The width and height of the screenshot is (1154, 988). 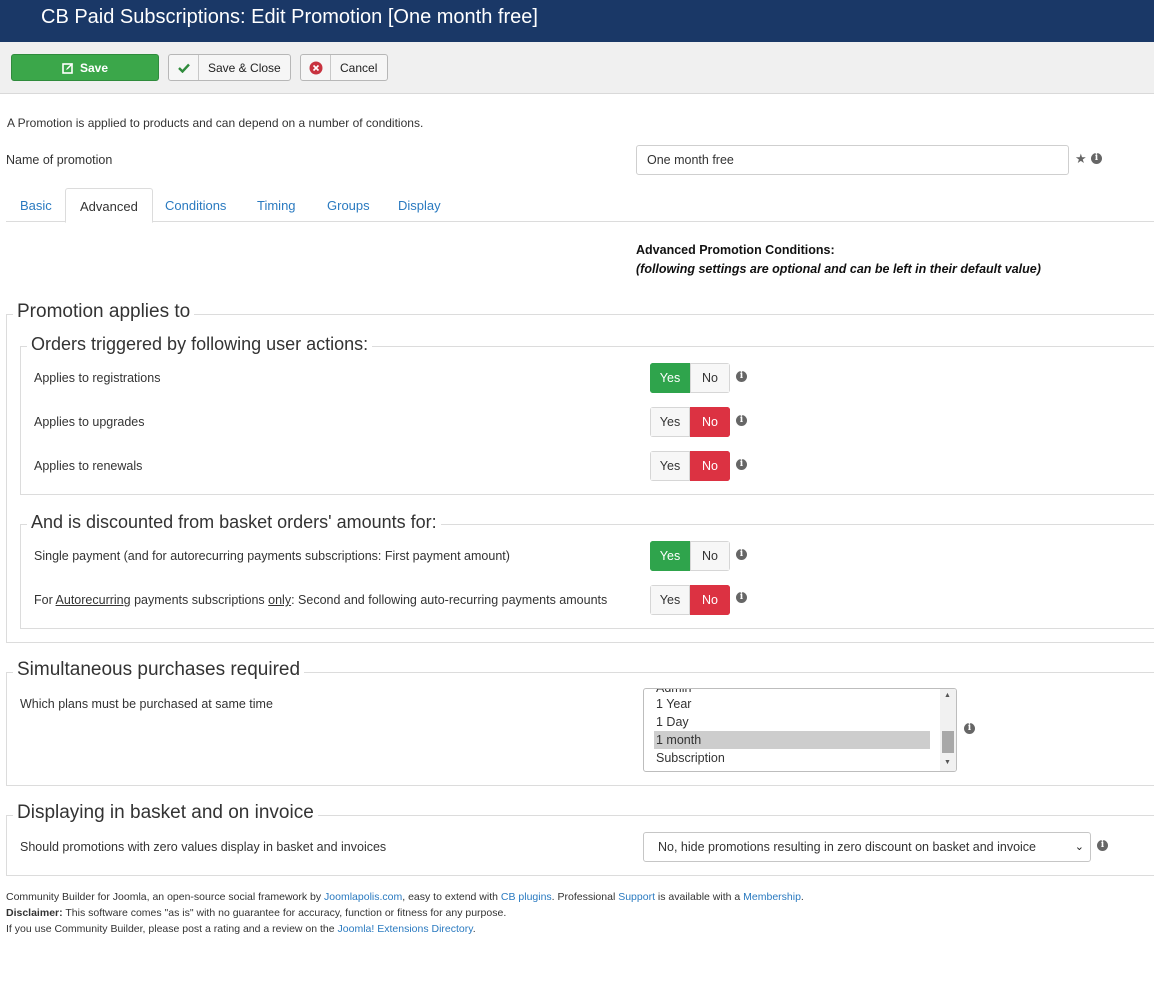 What do you see at coordinates (97, 378) in the screenshot?
I see `registrations-label: Applies to registrations` at bounding box center [97, 378].